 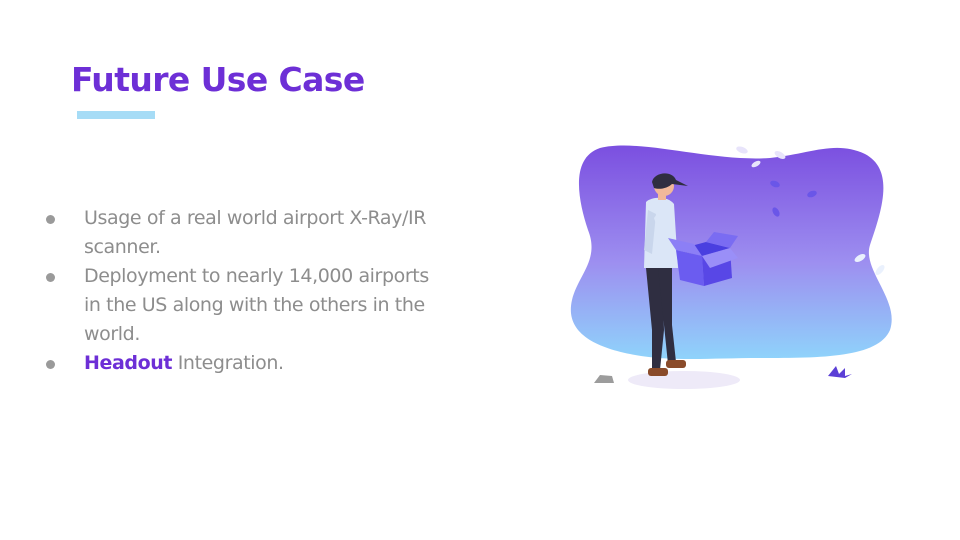 I want to click on slide-title: Future Use Case, so click(x=218, y=79).